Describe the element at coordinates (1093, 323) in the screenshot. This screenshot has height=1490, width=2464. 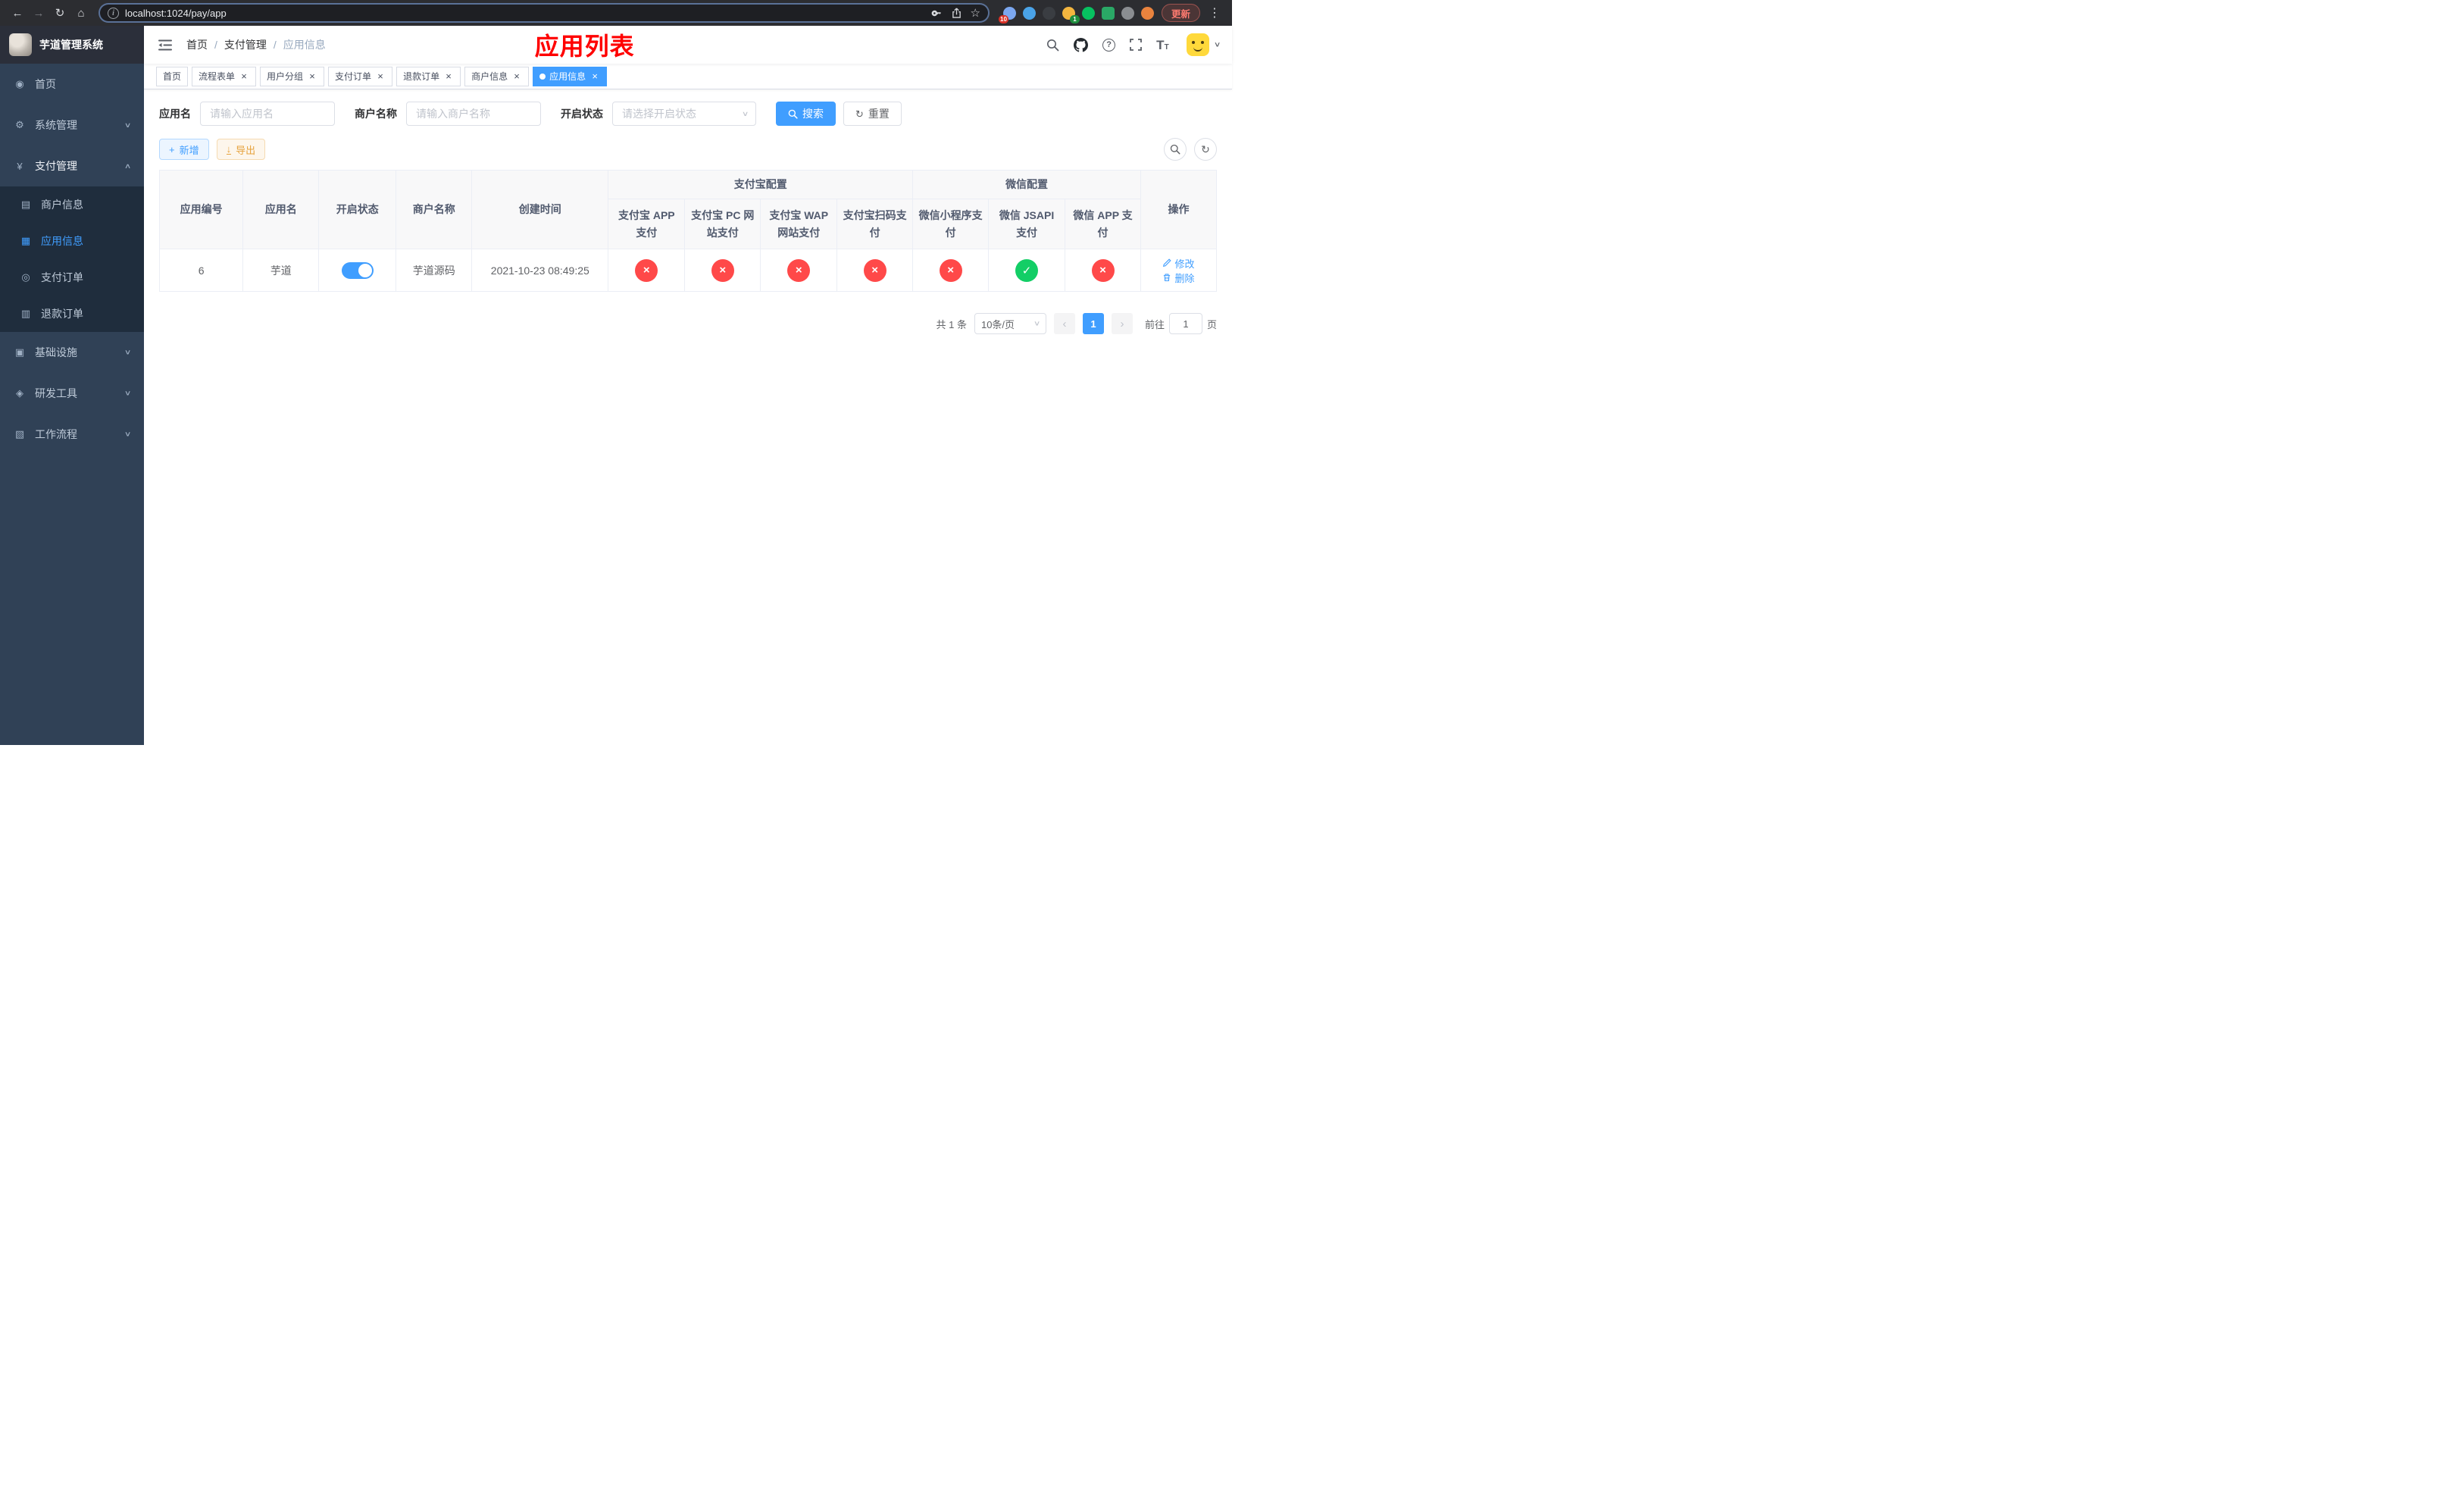
I see `page-1-button: 1` at that location.